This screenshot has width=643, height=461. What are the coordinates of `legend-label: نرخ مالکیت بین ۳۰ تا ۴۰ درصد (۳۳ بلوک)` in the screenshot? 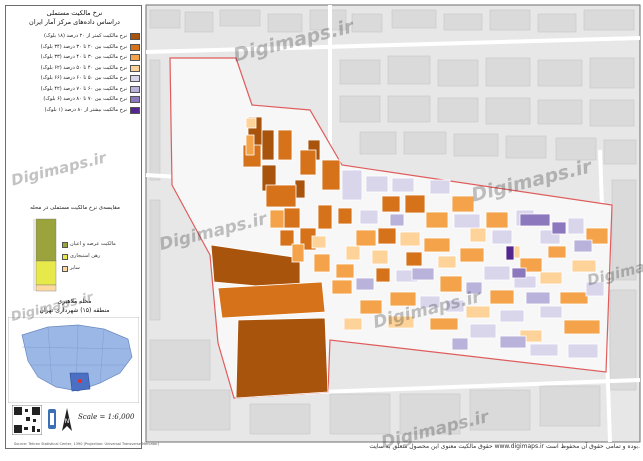 It's located at (83, 57).